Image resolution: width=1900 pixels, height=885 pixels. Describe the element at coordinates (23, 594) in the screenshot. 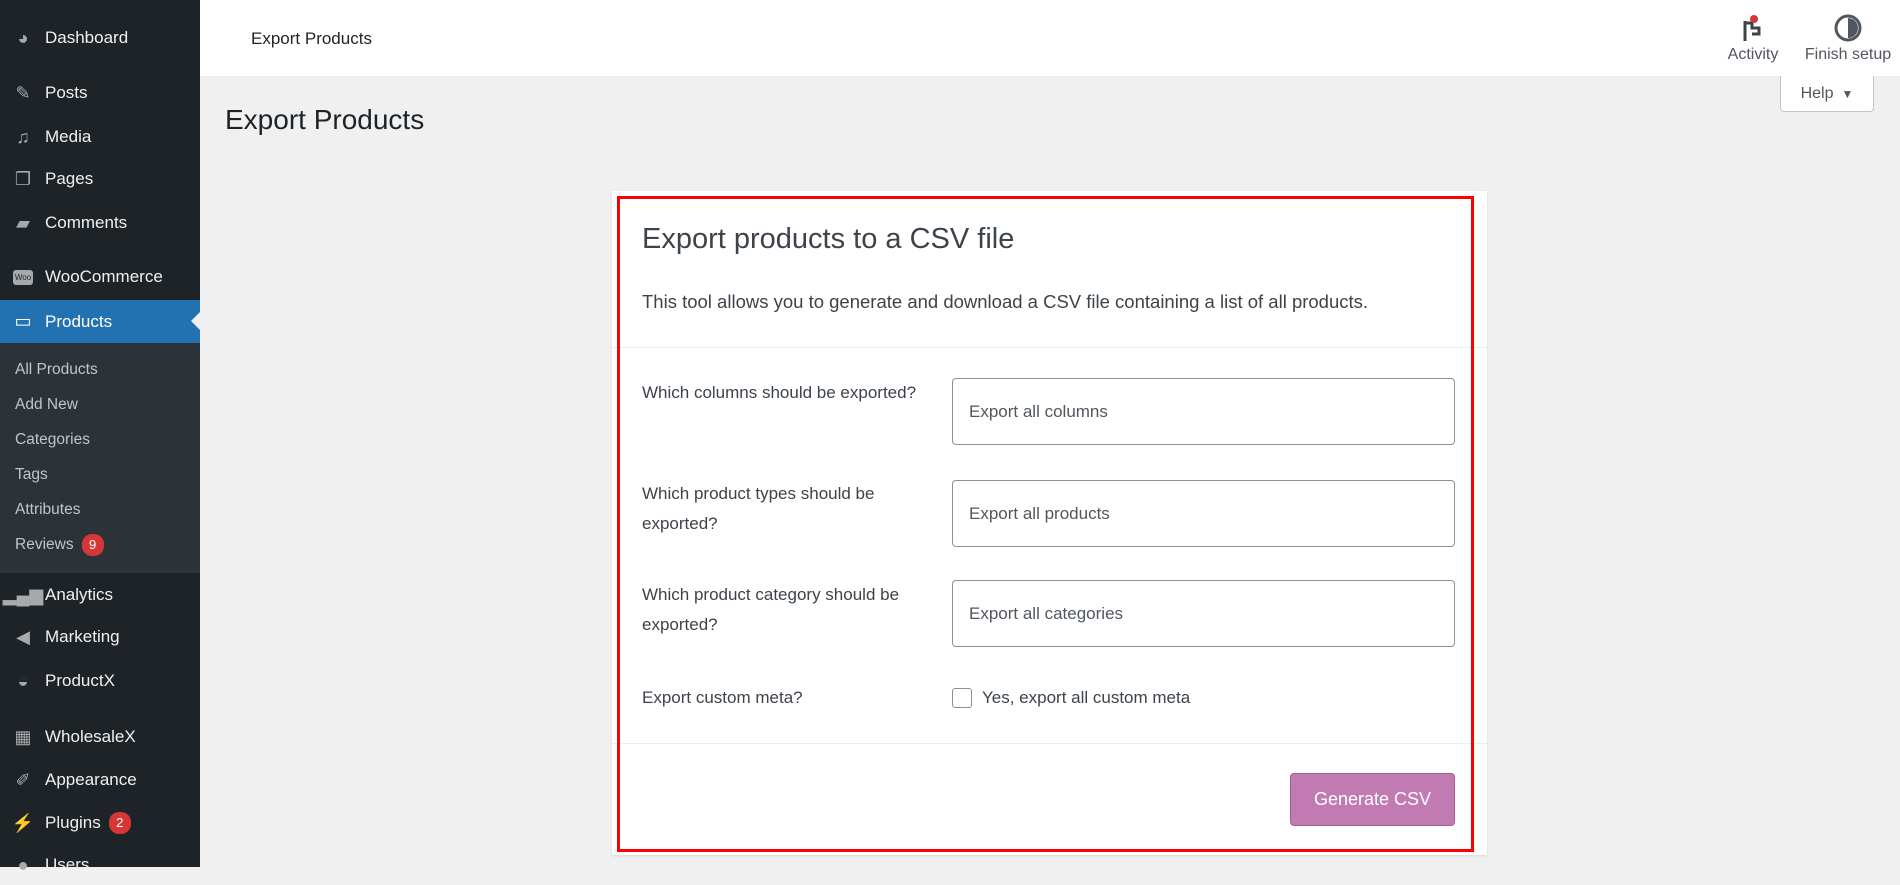

I see `bar-chart-icon: ▂▄▆` at that location.